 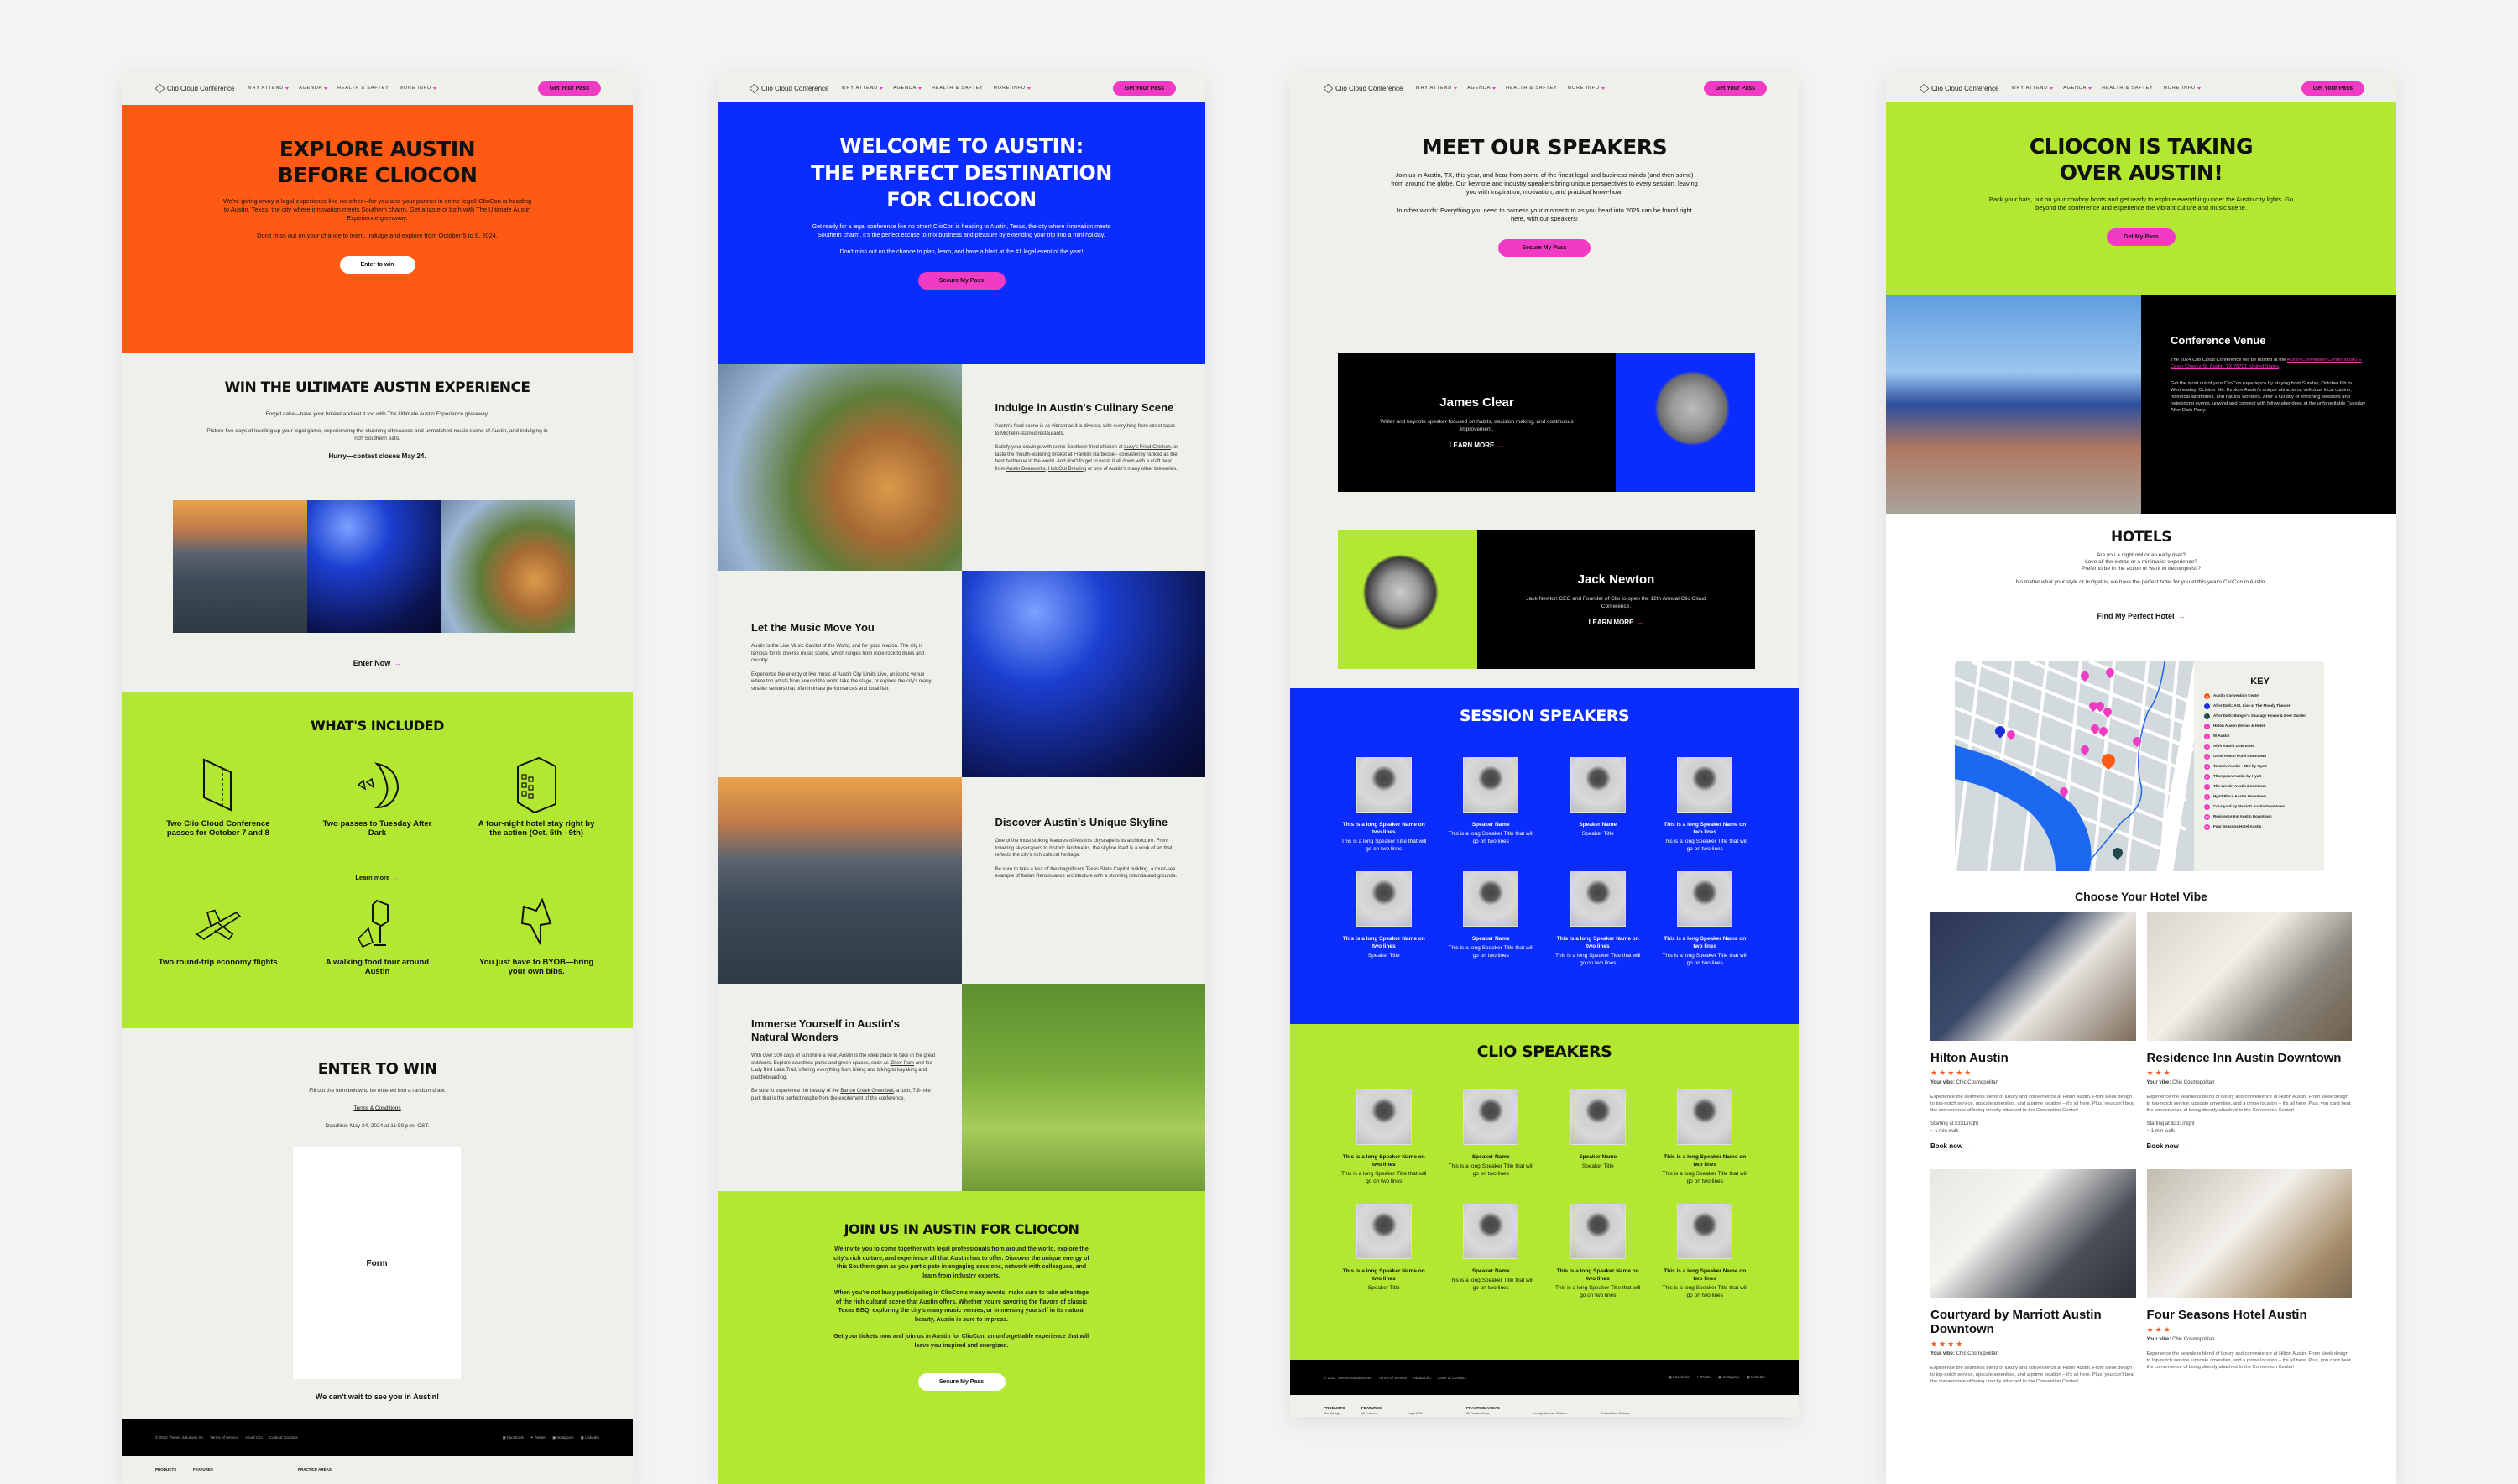 What do you see at coordinates (377, 726) in the screenshot?
I see `included-title: WHAT'S INCLUDED` at bounding box center [377, 726].